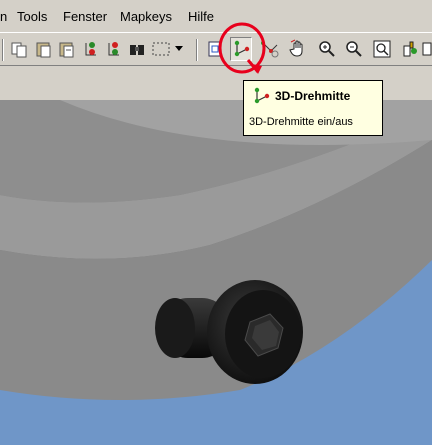 The image size is (432, 445). Describe the element at coordinates (3, 16) in the screenshot. I see `menu-item-partial: n` at that location.